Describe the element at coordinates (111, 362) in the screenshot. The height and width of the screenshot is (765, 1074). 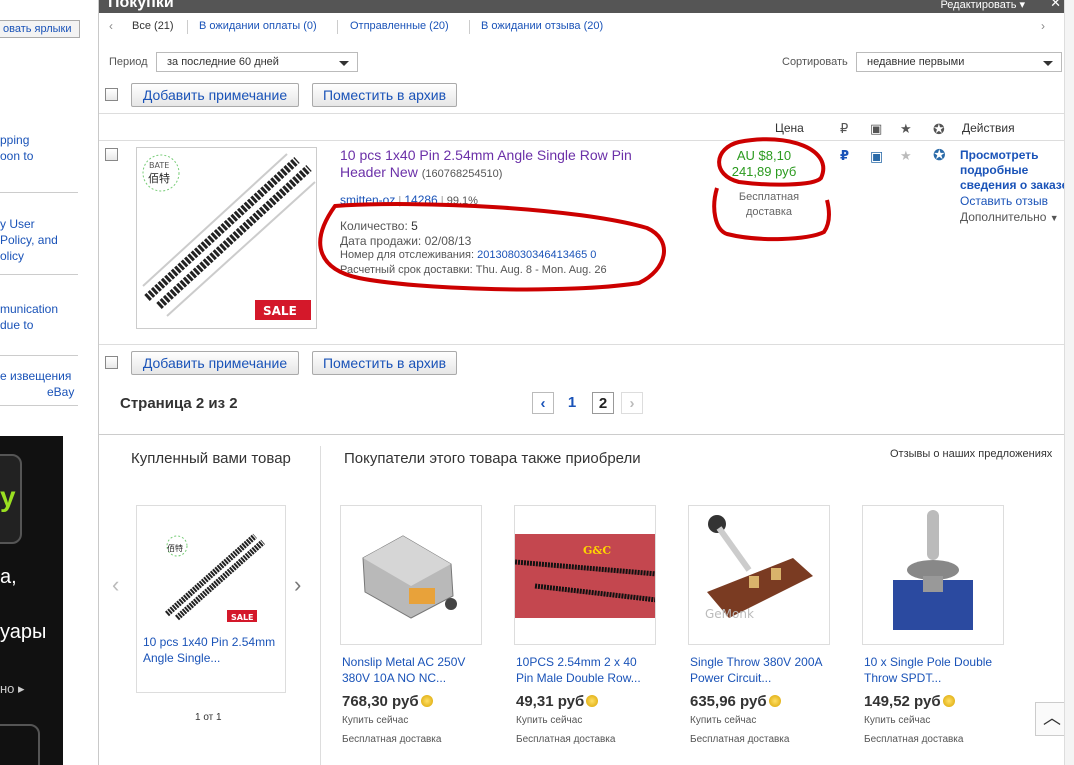
I see `select-all-checkbox-bottom` at that location.